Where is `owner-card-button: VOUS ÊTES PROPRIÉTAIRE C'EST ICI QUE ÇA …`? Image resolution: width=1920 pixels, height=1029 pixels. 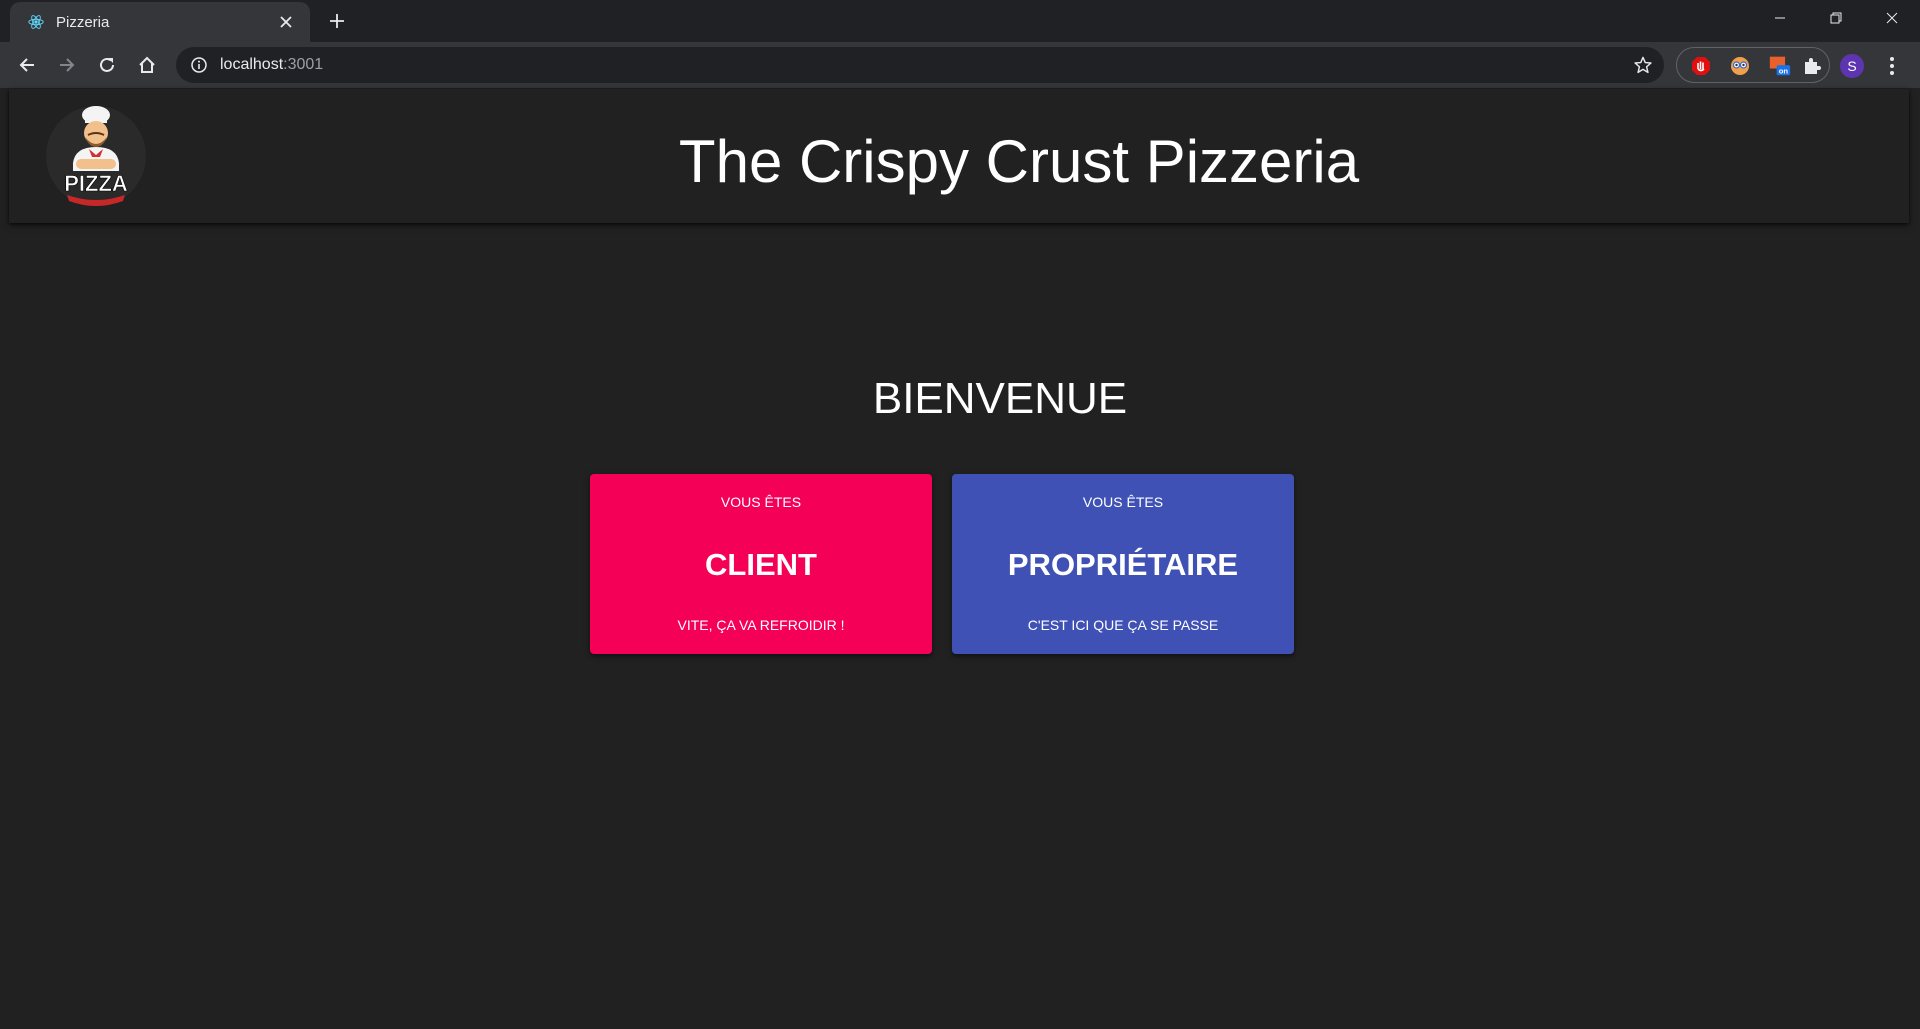
owner-card-button: VOUS ÊTES PROPRIÉTAIRE C'EST ICI QUE ÇA … is located at coordinates (1123, 564).